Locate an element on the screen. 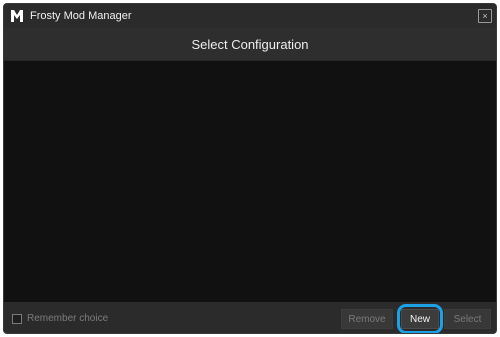  title-bar: Frosty Mod Manager × is located at coordinates (250, 16).